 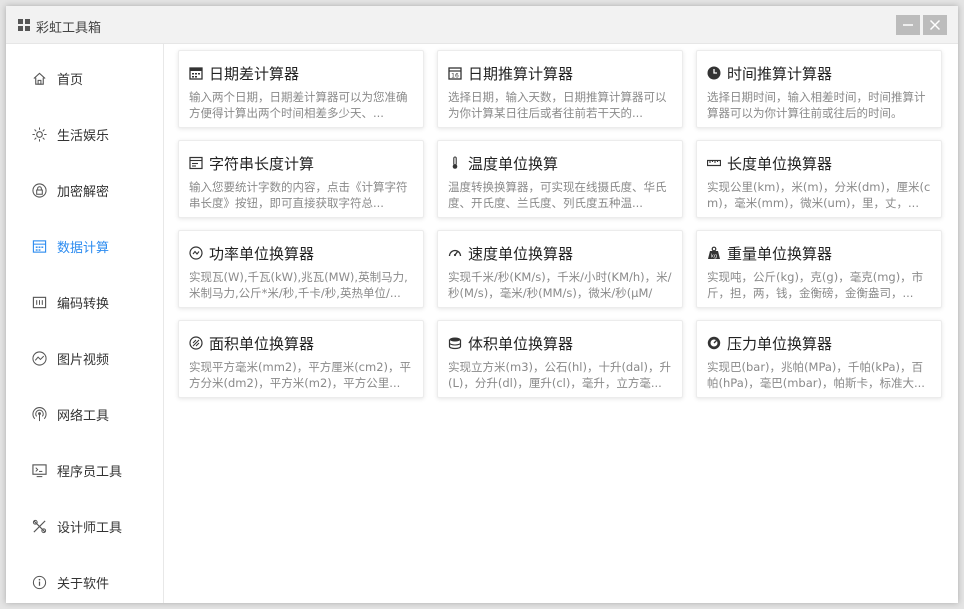 I want to click on close-button, so click(x=935, y=25).